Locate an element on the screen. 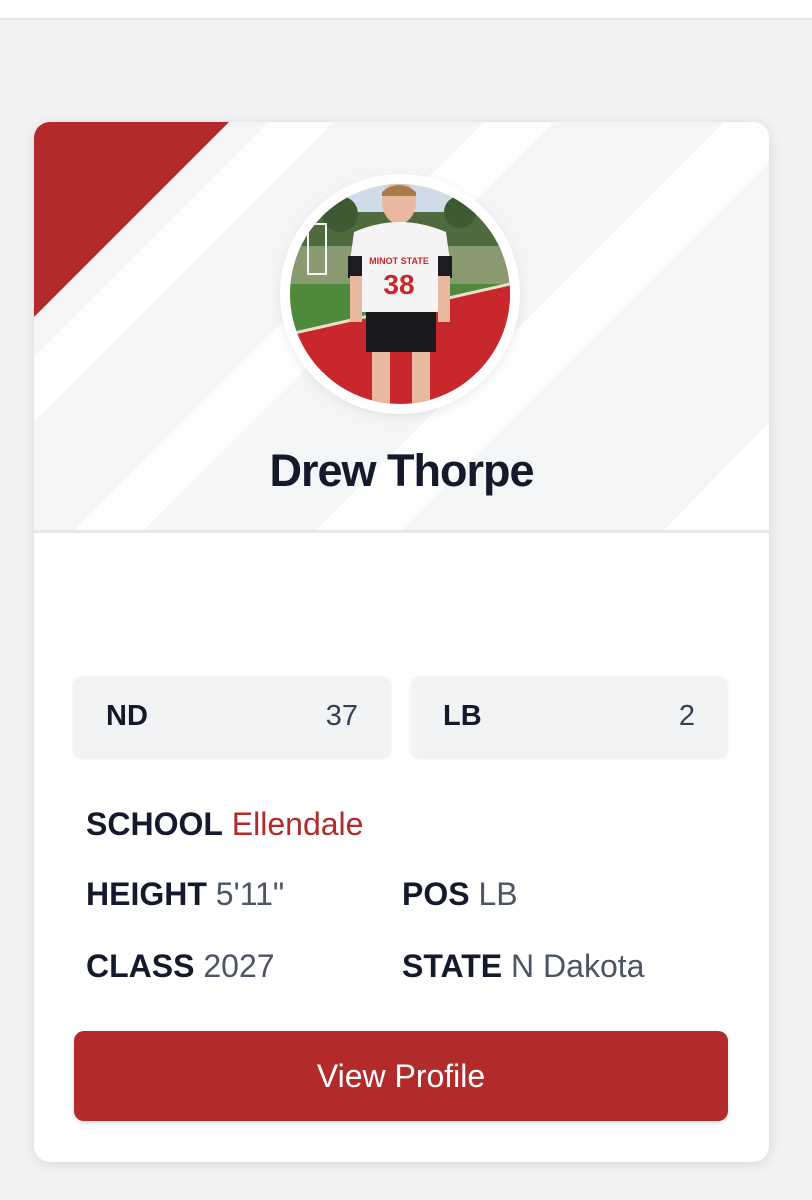  height-label: HEIGHT is located at coordinates (146, 894).